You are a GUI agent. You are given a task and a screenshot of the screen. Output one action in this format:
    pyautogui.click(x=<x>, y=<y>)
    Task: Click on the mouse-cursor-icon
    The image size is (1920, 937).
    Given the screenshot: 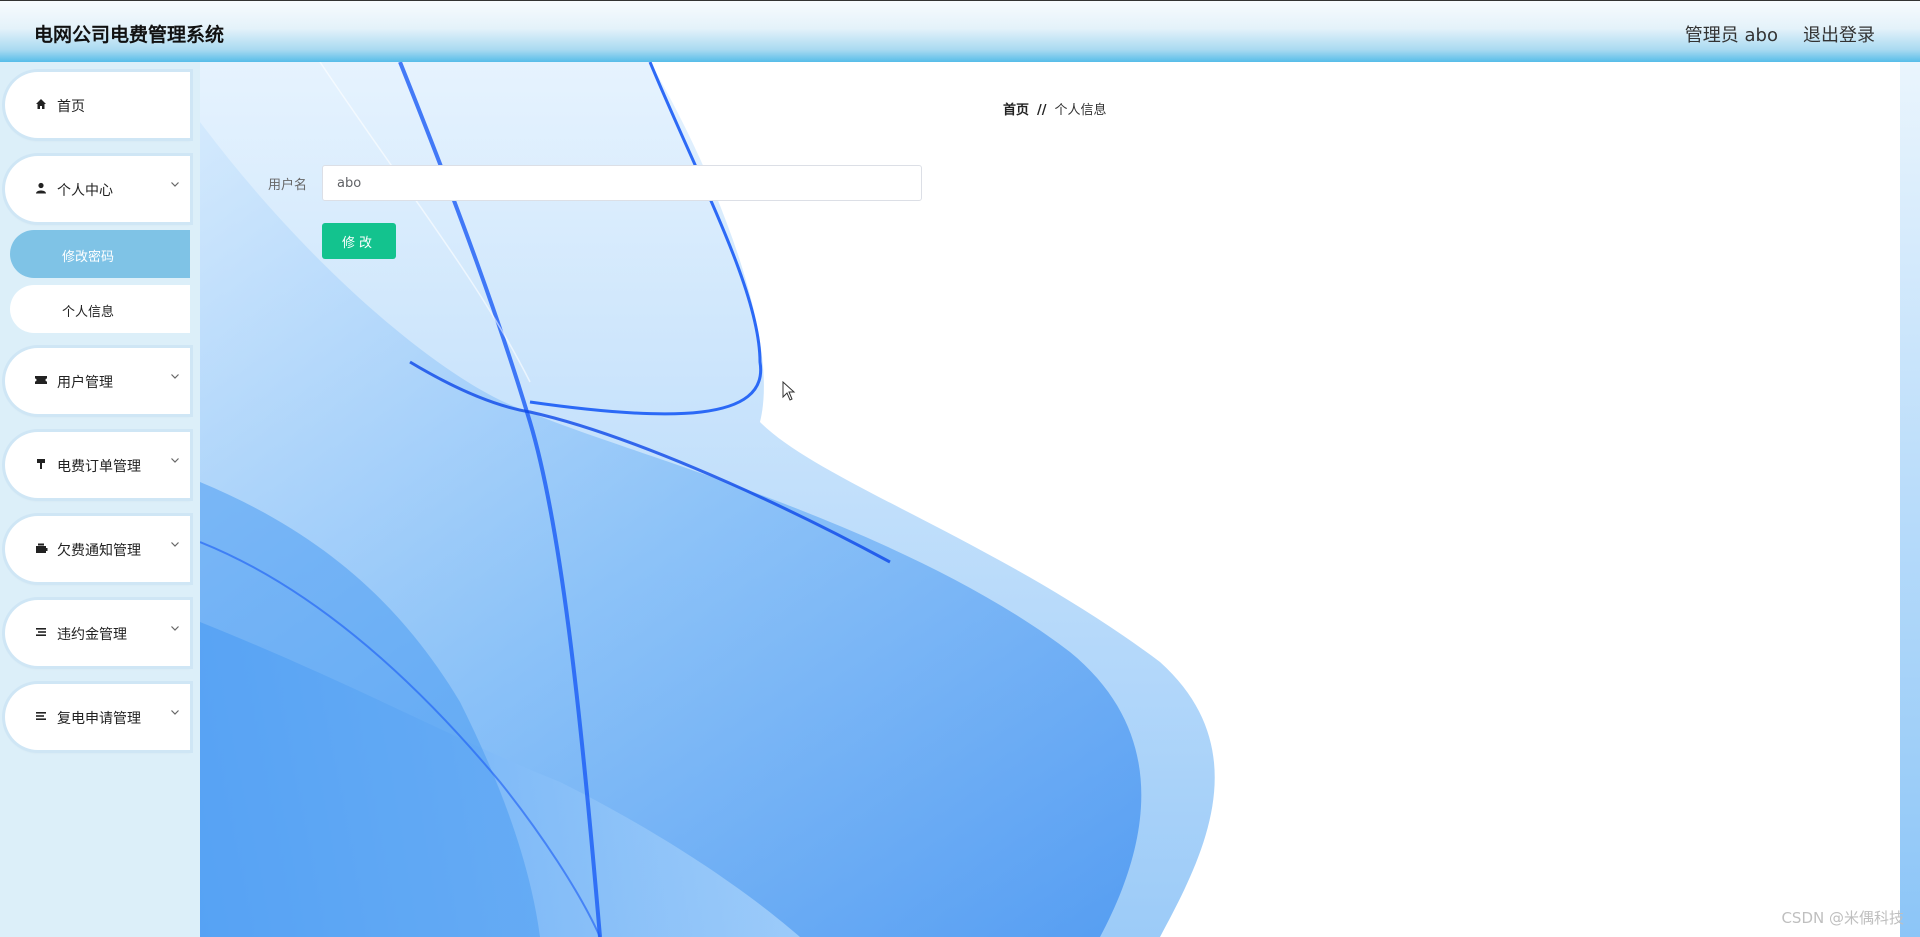 What is the action you would take?
    pyautogui.click(x=789, y=392)
    